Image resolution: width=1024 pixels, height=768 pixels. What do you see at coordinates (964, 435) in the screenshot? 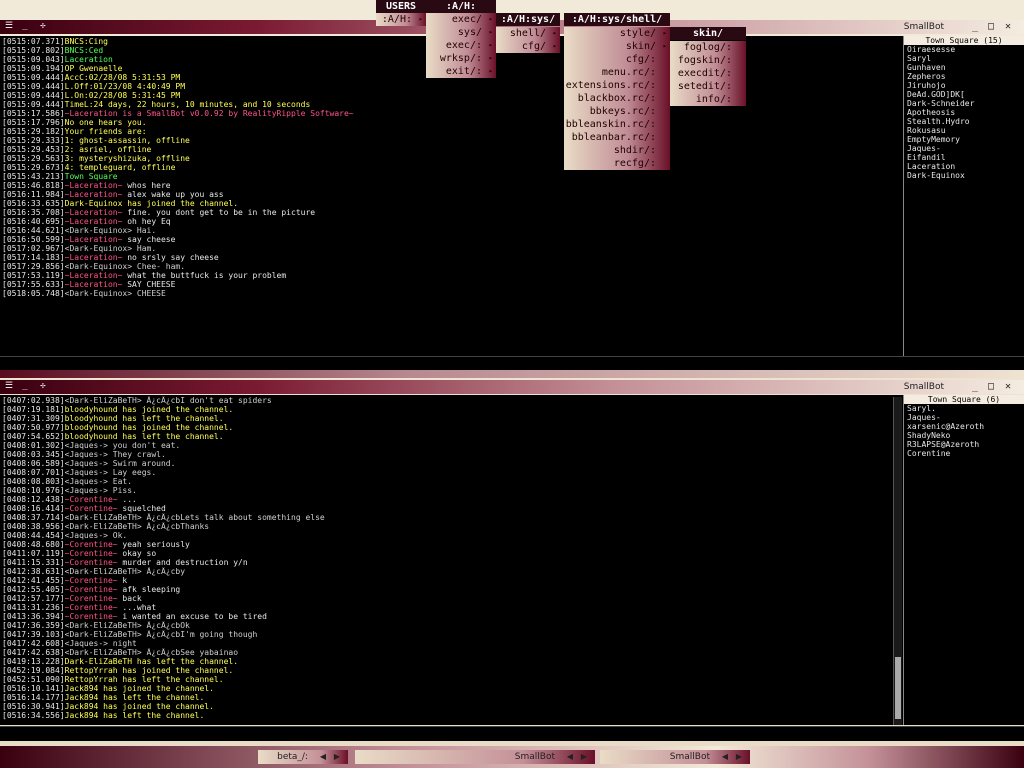
I see `user-list-item: ShadyNeko` at bounding box center [964, 435].